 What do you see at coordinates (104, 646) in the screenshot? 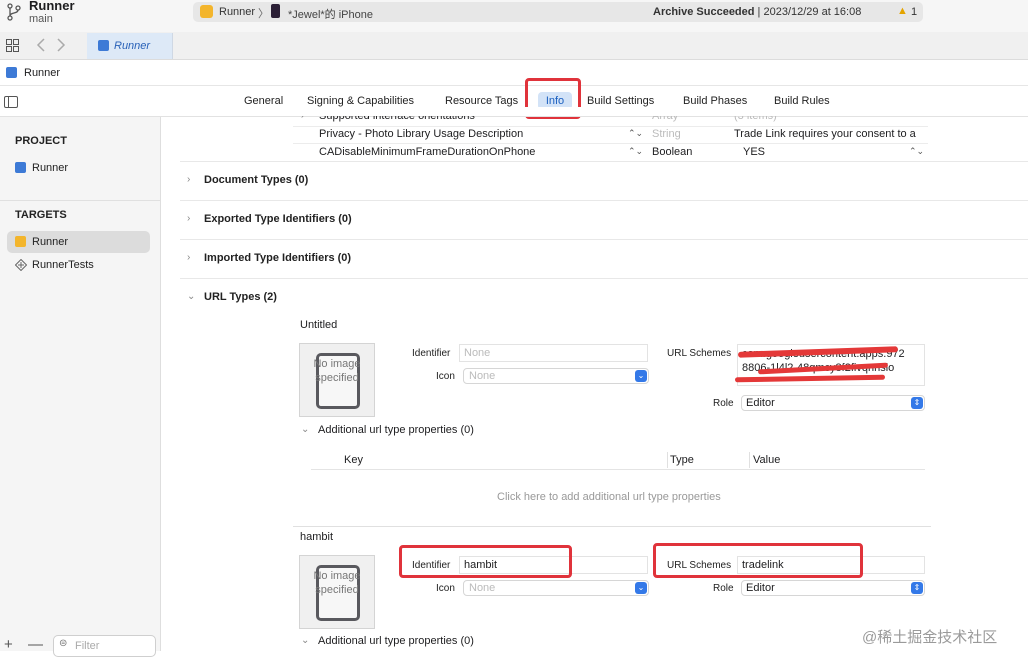
I see `filter-input` at bounding box center [104, 646].